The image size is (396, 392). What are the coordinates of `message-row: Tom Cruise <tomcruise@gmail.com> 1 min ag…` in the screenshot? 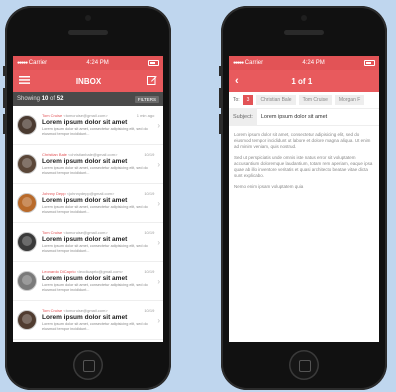 It's located at (88, 125).